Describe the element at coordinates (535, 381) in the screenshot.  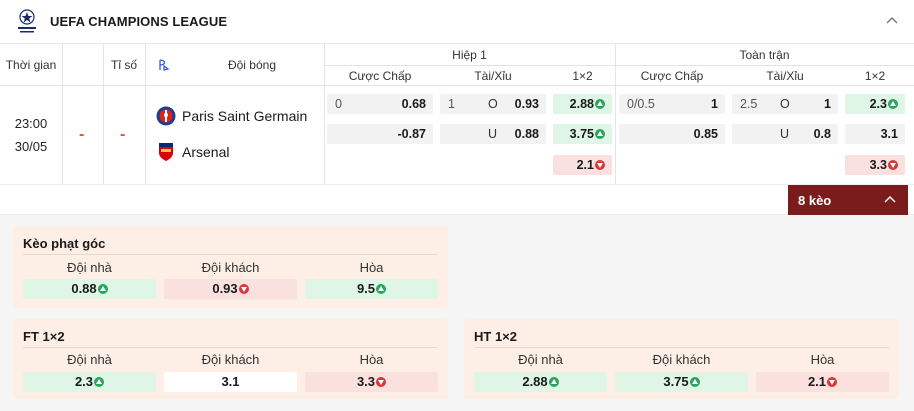
I see `odd-value: 2.88` at that location.